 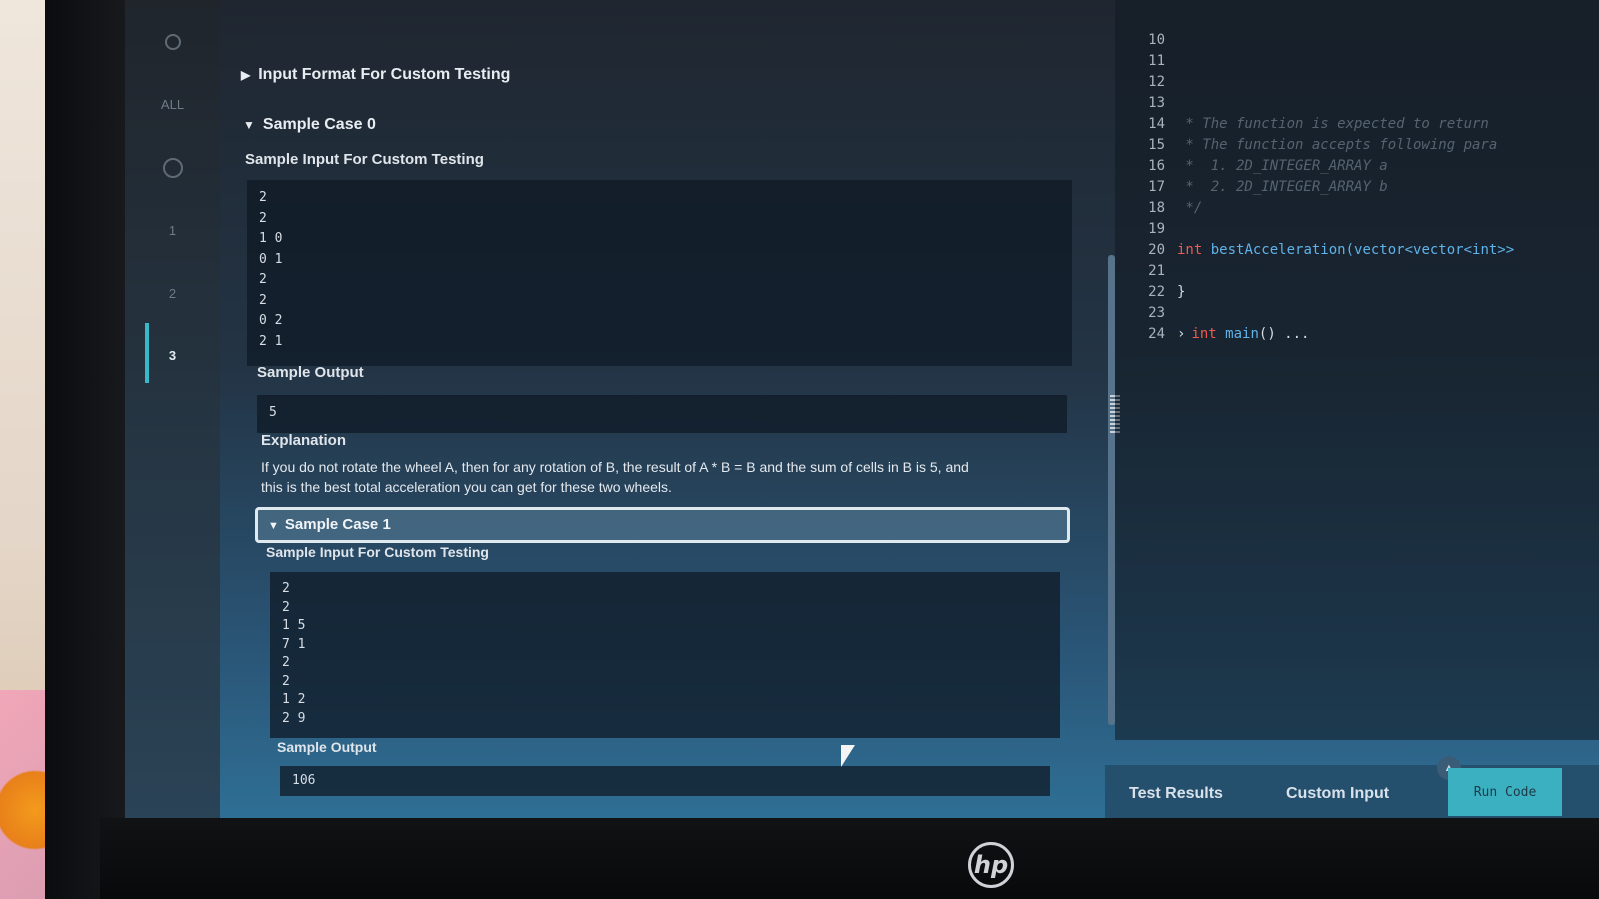 I want to click on monitor-bezel-left, so click(x=85, y=449).